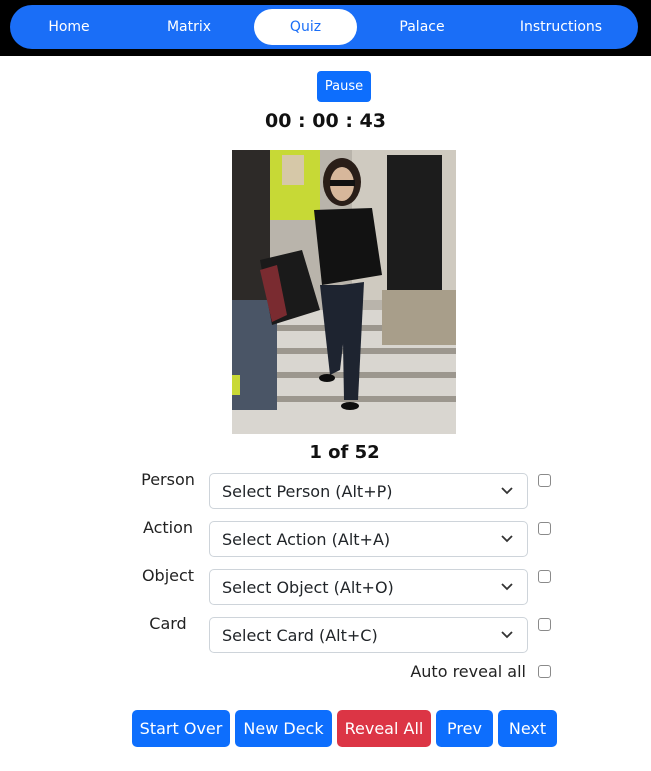 The image size is (651, 771). I want to click on pause-button: Pause, so click(344, 86).